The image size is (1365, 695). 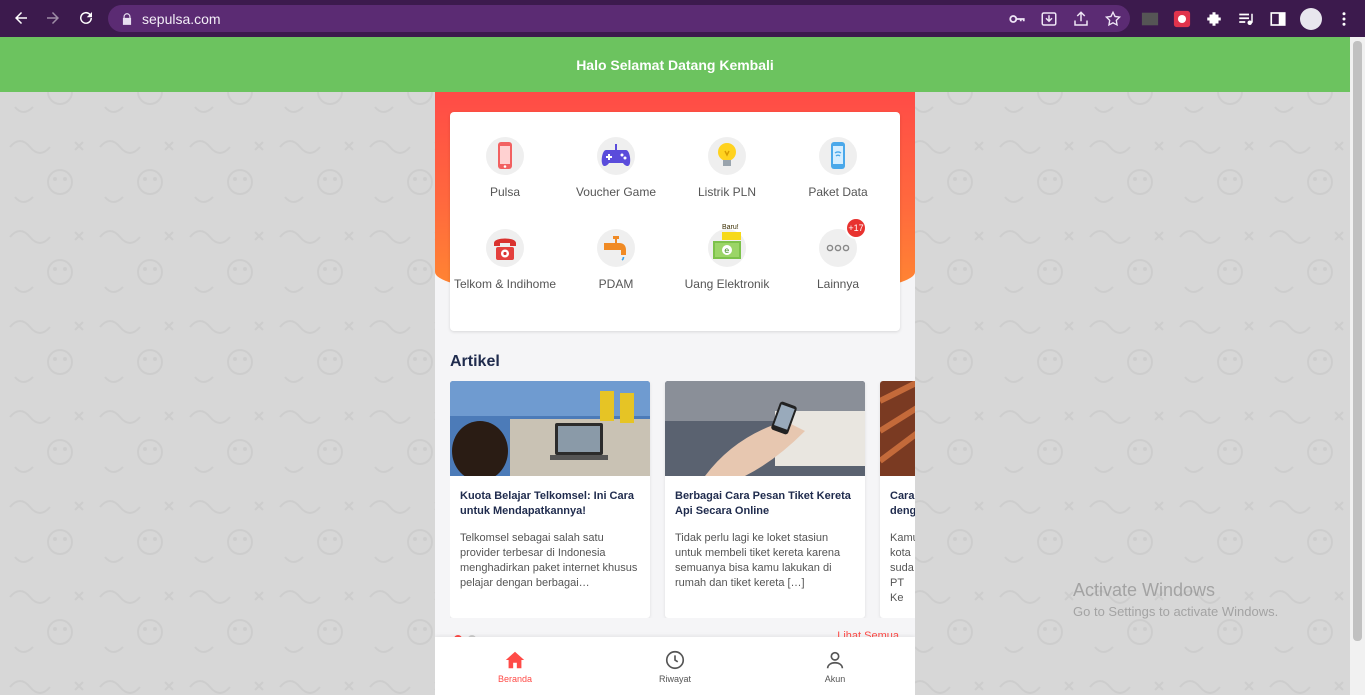 I want to click on tab-label: Riwayat, so click(x=674, y=678).